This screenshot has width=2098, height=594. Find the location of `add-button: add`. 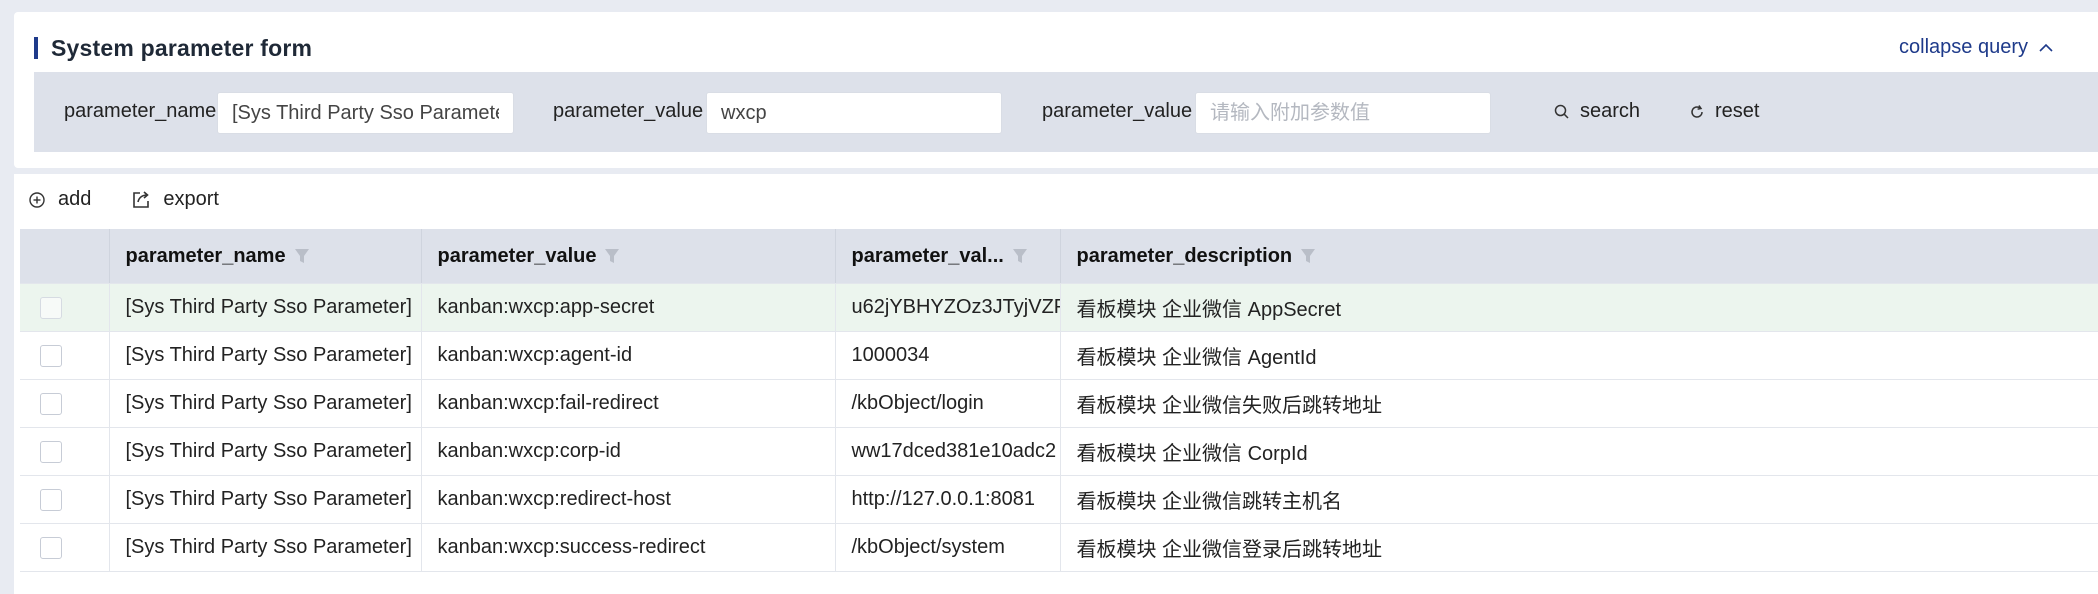

add-button: add is located at coordinates (59, 199).